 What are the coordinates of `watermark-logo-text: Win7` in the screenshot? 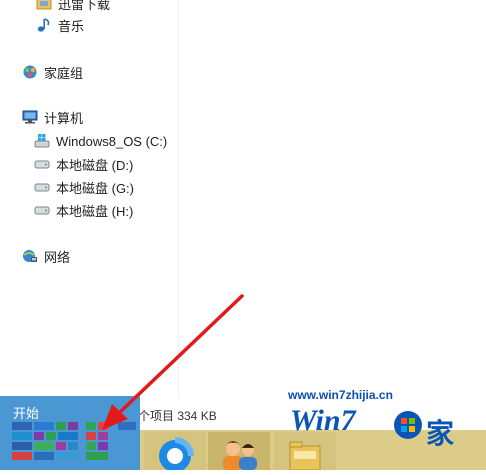 It's located at (323, 420).